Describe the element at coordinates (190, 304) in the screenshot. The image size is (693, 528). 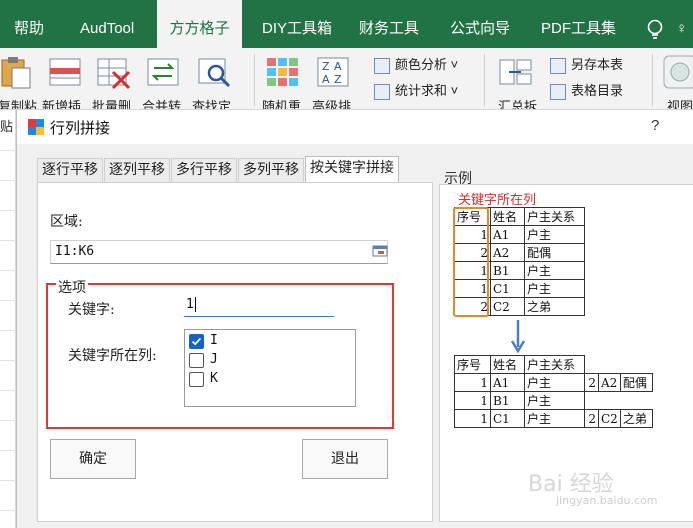
I see `keyword-value: 1` at that location.